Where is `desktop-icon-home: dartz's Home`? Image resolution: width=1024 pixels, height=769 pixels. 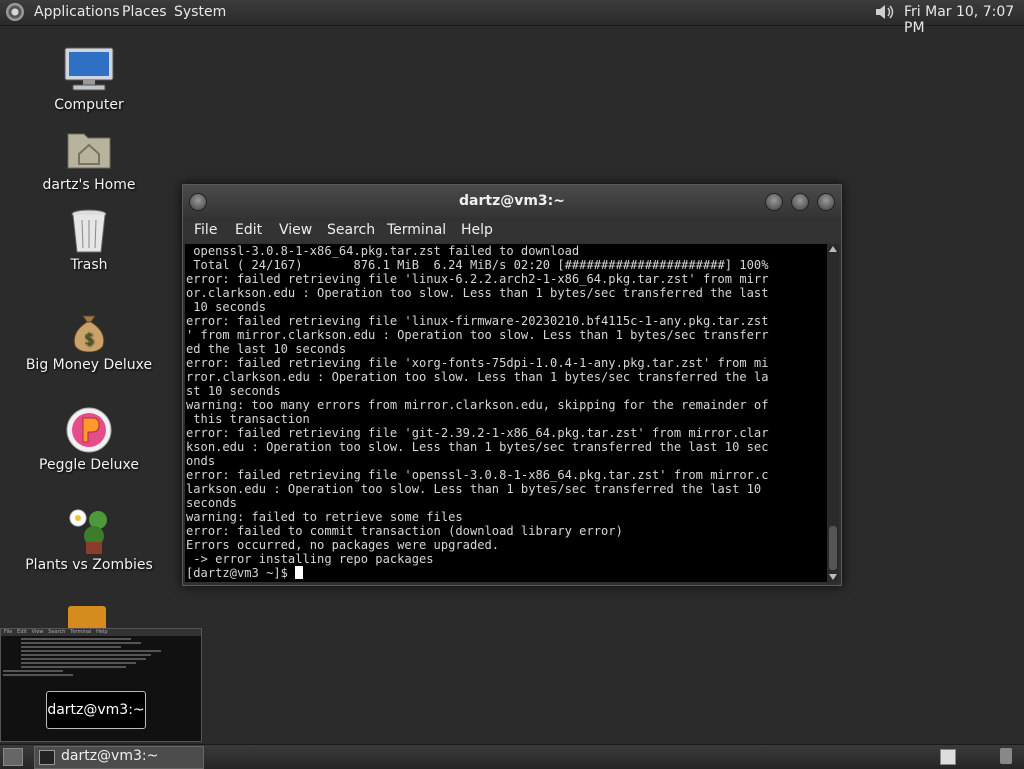
desktop-icon-home: dartz's Home is located at coordinates (89, 162).